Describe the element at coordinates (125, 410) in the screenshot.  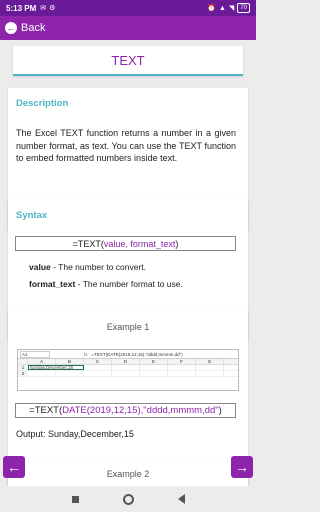
I see `example-1-formula: =TEXT(DATE(2019,12,15),"dddd,mmmm,dd")` at that location.